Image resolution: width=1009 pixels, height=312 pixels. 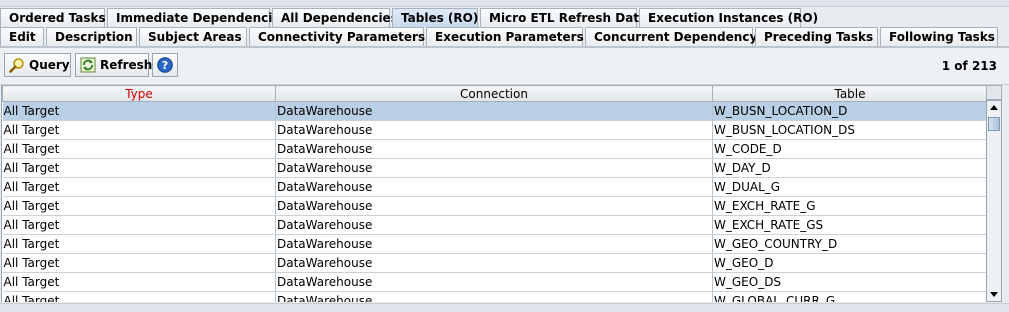 I want to click on column-header-table: Table, so click(x=849, y=93).